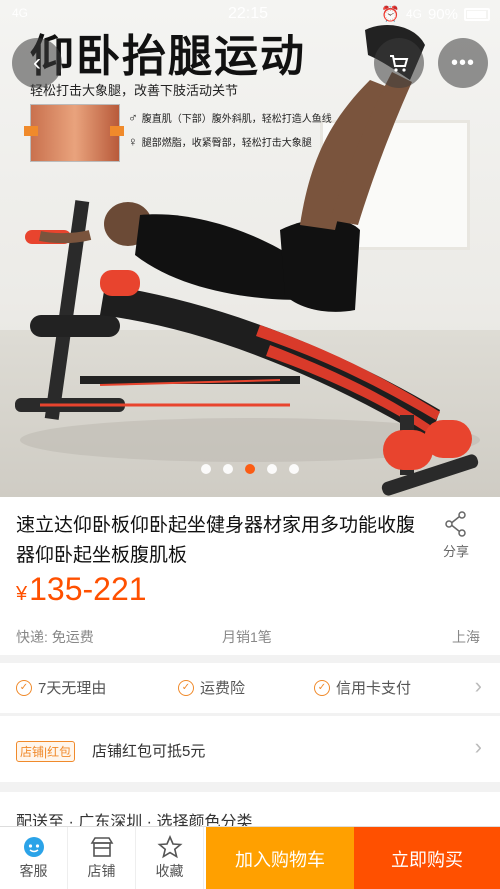  I want to click on add-to-cart-button: 加入购物车, so click(280, 858).